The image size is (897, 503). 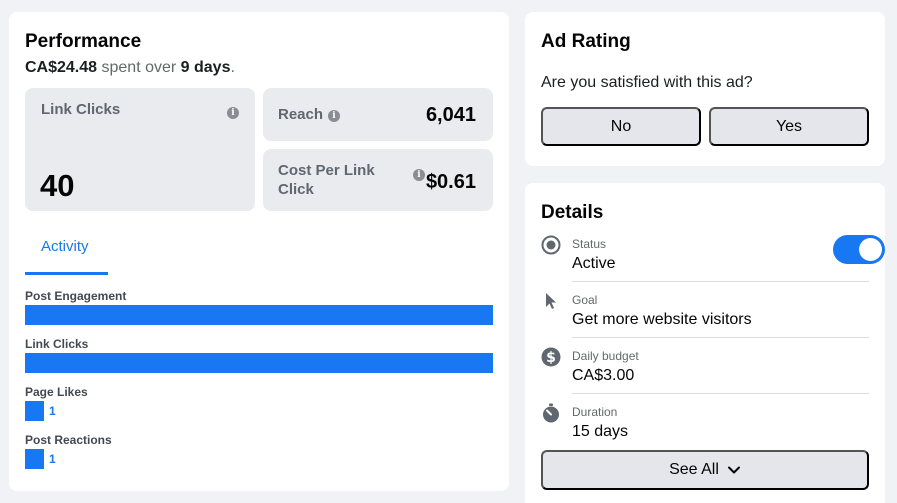 I want to click on metric-link-clicks-value: 40, so click(x=57, y=185).